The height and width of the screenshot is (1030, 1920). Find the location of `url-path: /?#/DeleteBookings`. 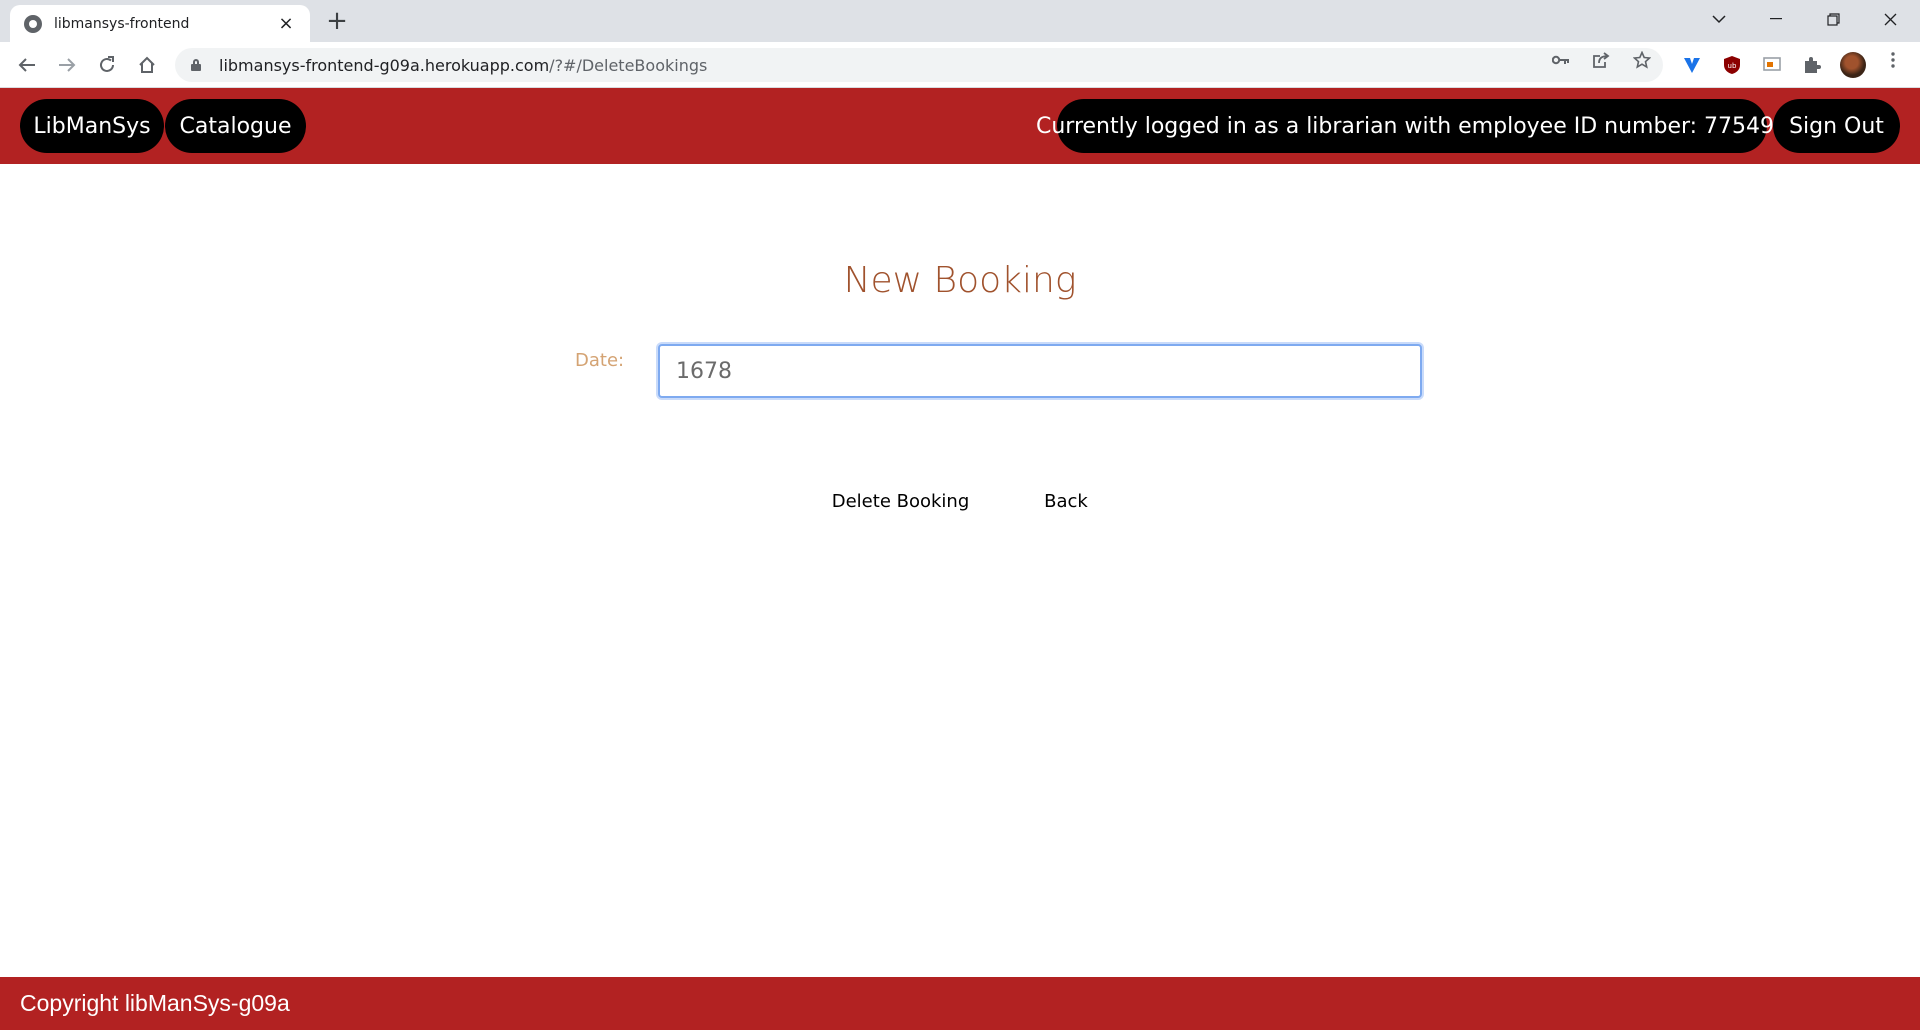

url-path: /?#/DeleteBookings is located at coordinates (628, 65).